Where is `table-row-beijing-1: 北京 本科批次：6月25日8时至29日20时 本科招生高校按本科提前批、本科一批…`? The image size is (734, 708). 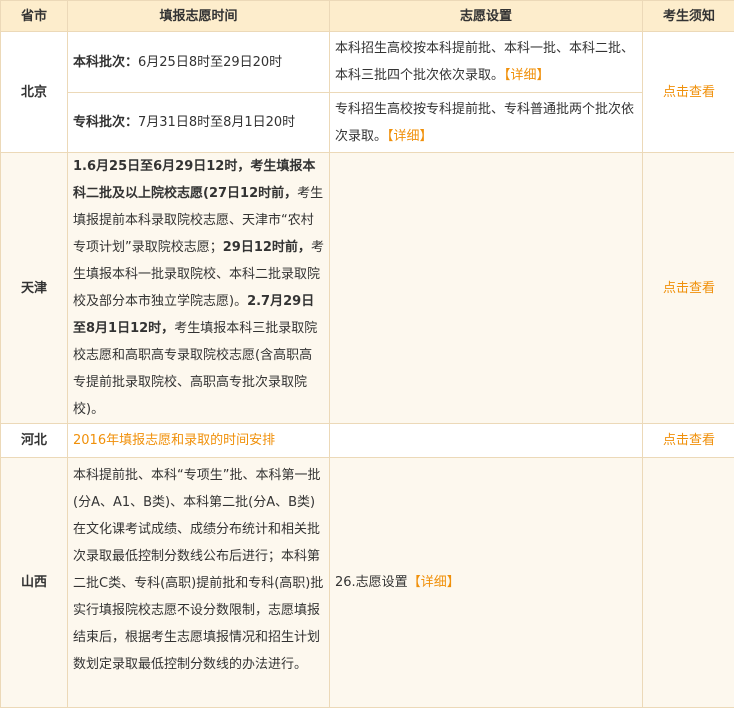
table-row-beijing-1: 北京 本科批次：6月25日8时至29日20时 本科招生高校按本科提前批、本科一批… is located at coordinates (367, 62).